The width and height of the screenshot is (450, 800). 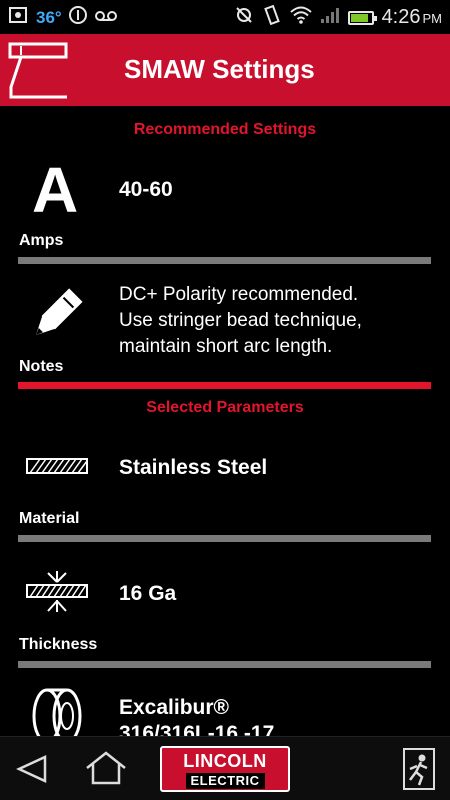 I want to click on material-label: Material, so click(x=49, y=518).